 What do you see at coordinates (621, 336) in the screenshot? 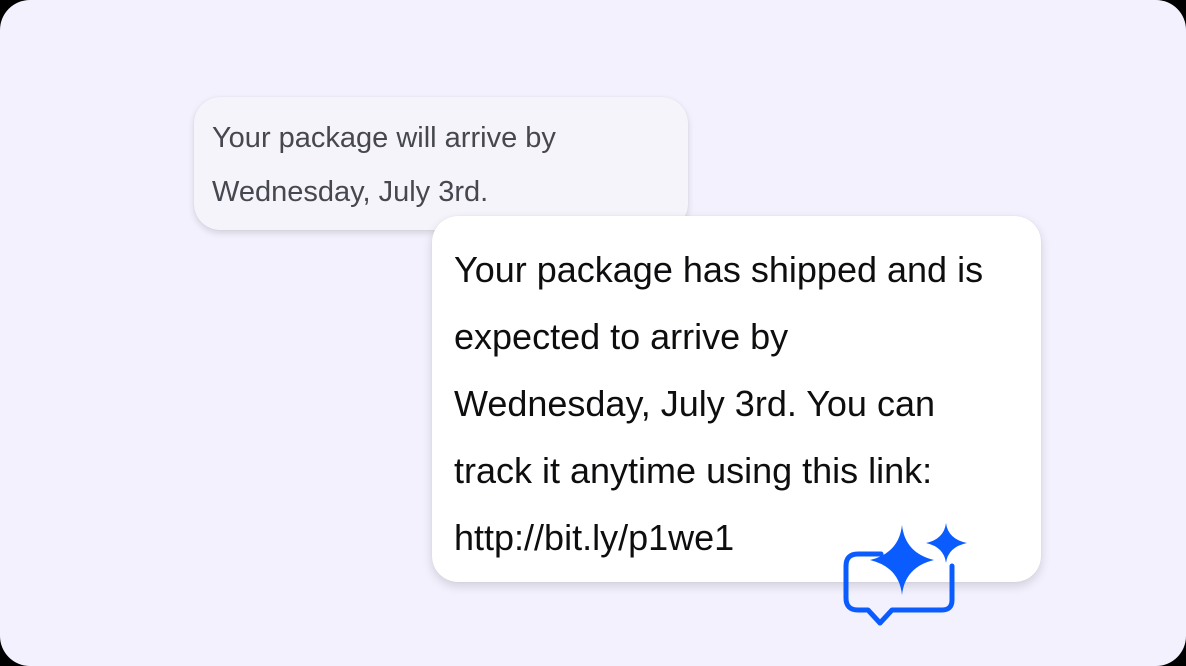
I see `rewritten-message-line: expected to arrive by` at bounding box center [621, 336].